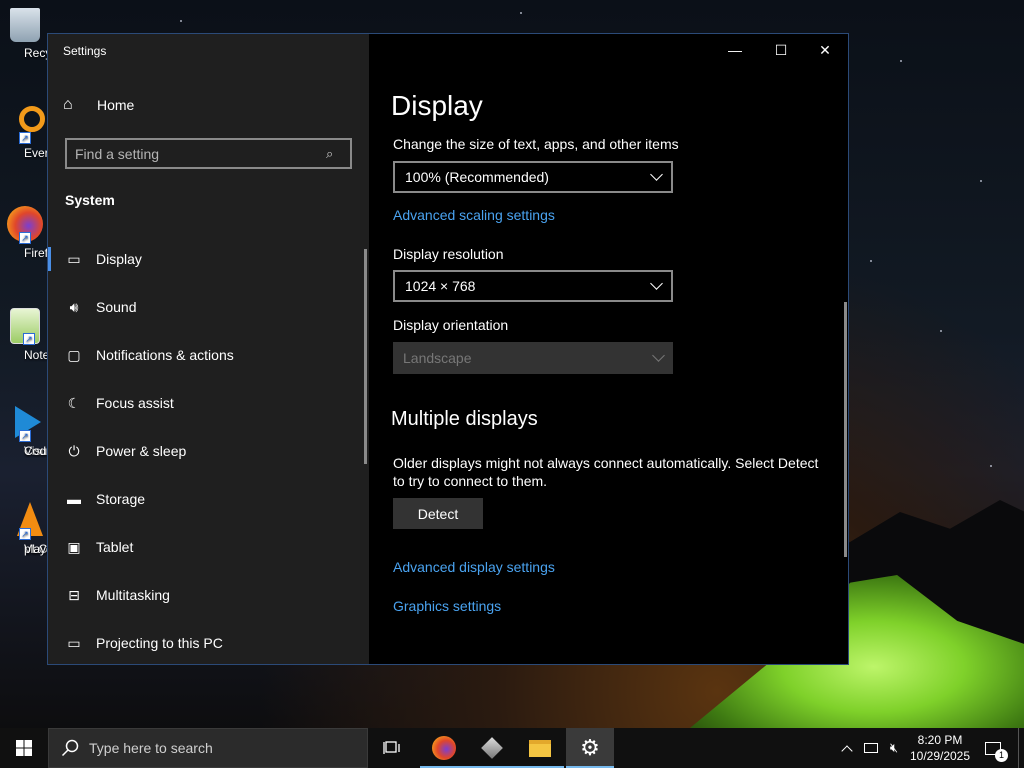  What do you see at coordinates (98, 105) in the screenshot?
I see `home-nav-item: ⌂ Home` at bounding box center [98, 105].